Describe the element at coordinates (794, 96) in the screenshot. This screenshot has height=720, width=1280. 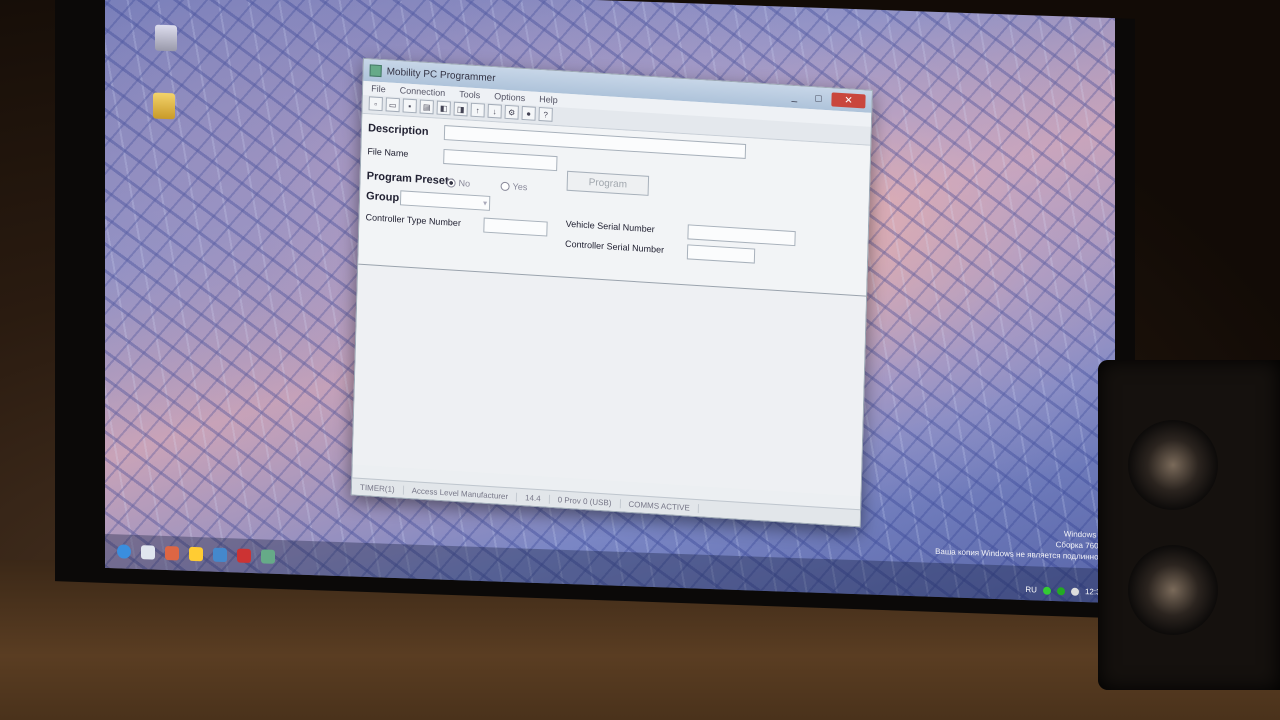
I see `minimize-button: _` at that location.